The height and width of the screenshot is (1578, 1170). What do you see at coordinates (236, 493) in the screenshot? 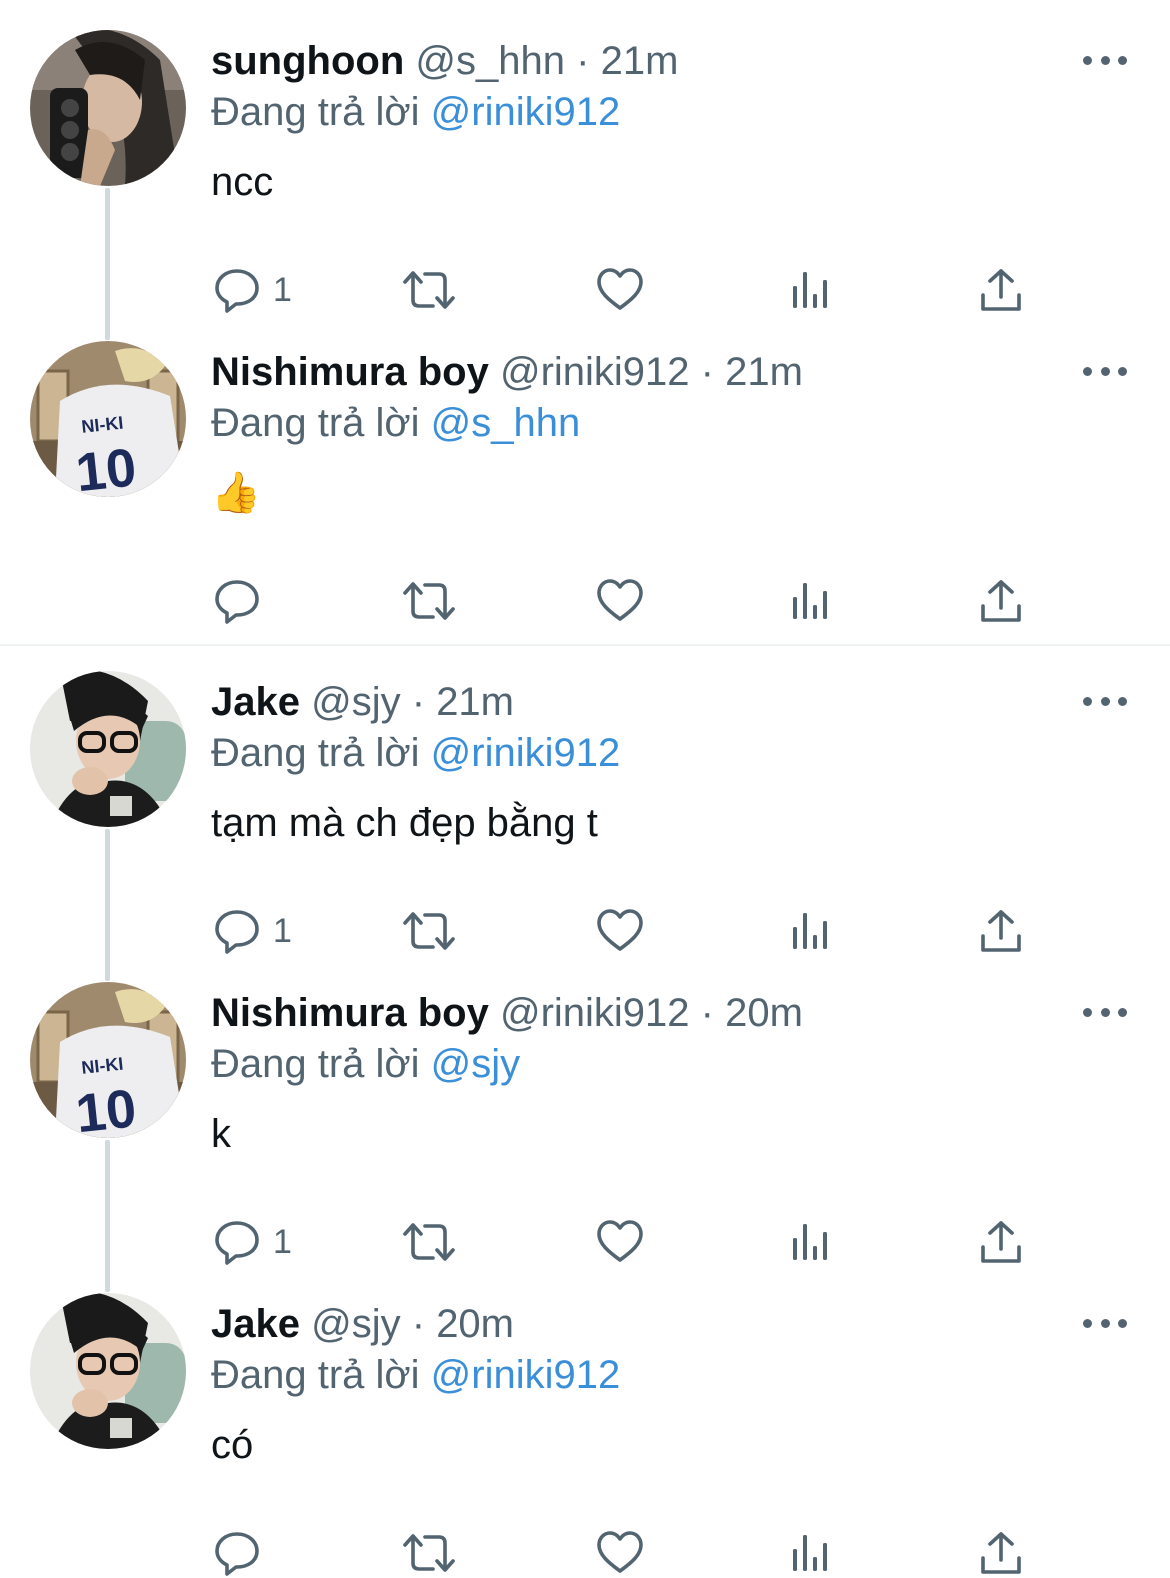
I see `tweet-text: 👍` at bounding box center [236, 493].